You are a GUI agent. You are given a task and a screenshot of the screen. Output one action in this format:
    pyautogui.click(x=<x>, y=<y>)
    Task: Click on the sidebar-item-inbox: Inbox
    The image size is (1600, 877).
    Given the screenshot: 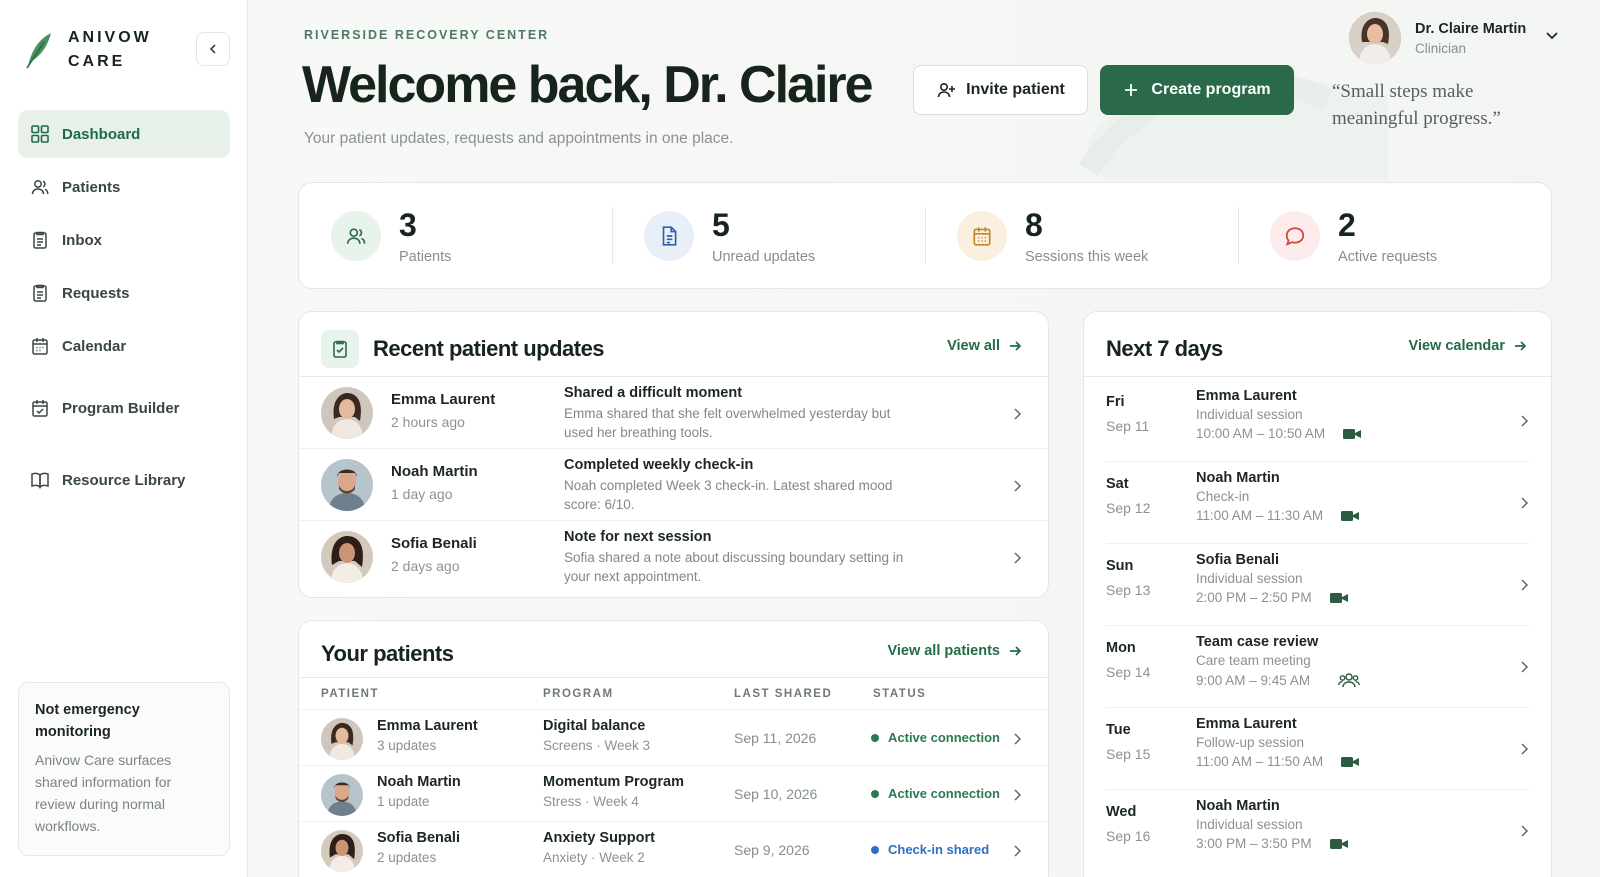 What is the action you would take?
    pyautogui.click(x=124, y=240)
    